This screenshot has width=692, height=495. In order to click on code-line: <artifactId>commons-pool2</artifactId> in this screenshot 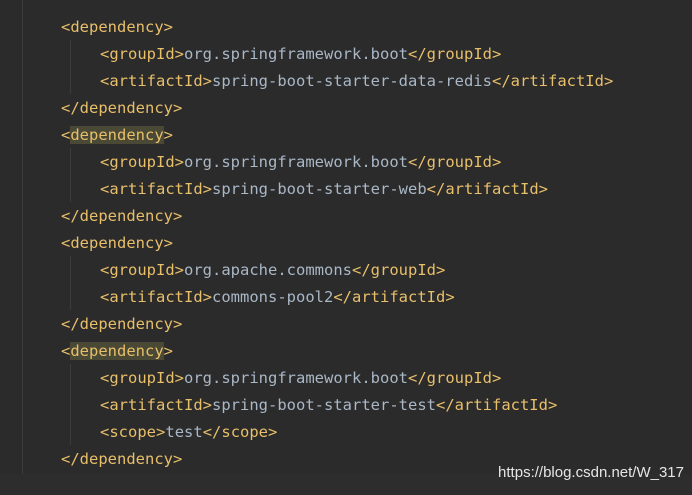, I will do `click(277, 297)`.